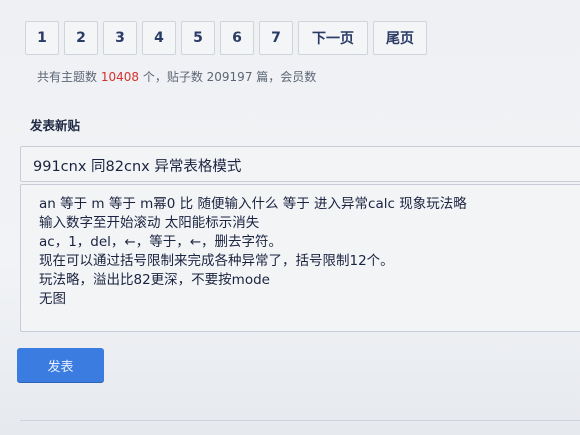 This screenshot has width=580, height=435. I want to click on content-line: 输入数字至开始滚动 太阳能标示消失, so click(149, 223).